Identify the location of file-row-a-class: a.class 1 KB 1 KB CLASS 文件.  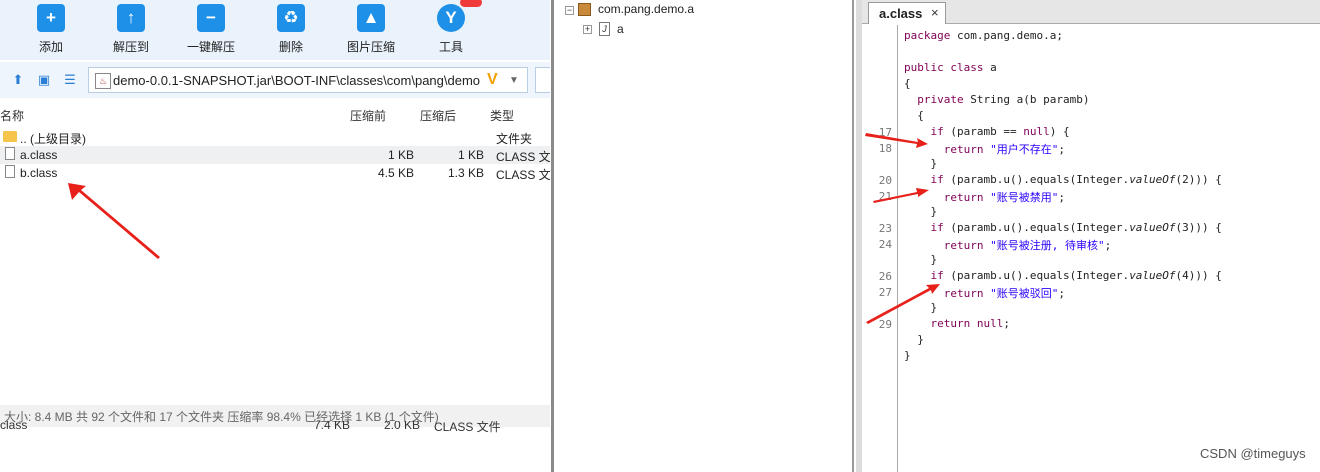
(281, 155).